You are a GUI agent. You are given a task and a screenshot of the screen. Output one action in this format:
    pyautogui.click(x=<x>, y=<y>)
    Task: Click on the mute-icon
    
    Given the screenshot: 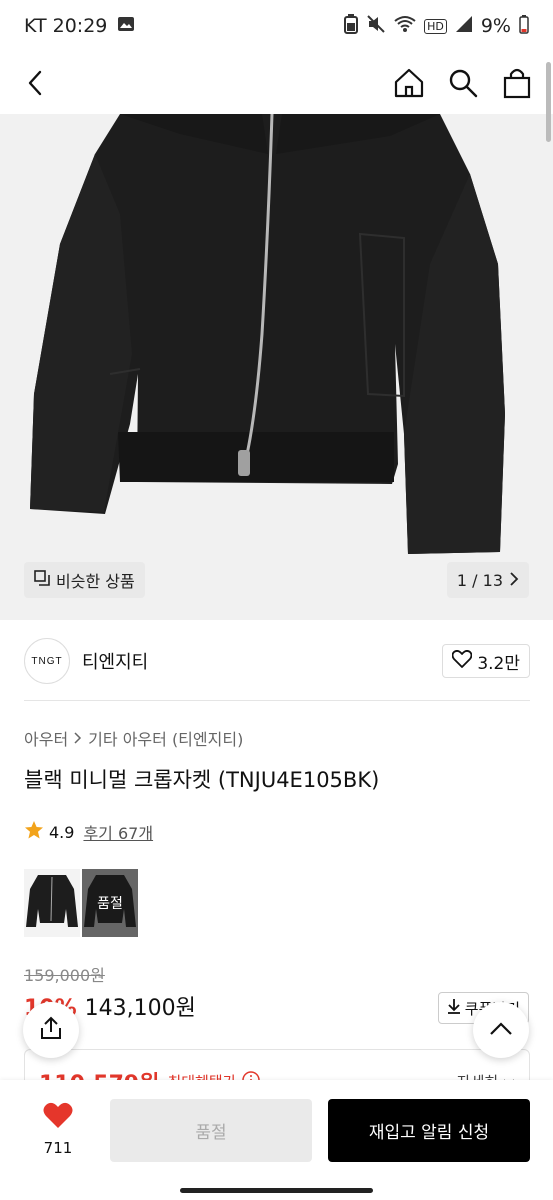 What is the action you would take?
    pyautogui.click(x=376, y=26)
    